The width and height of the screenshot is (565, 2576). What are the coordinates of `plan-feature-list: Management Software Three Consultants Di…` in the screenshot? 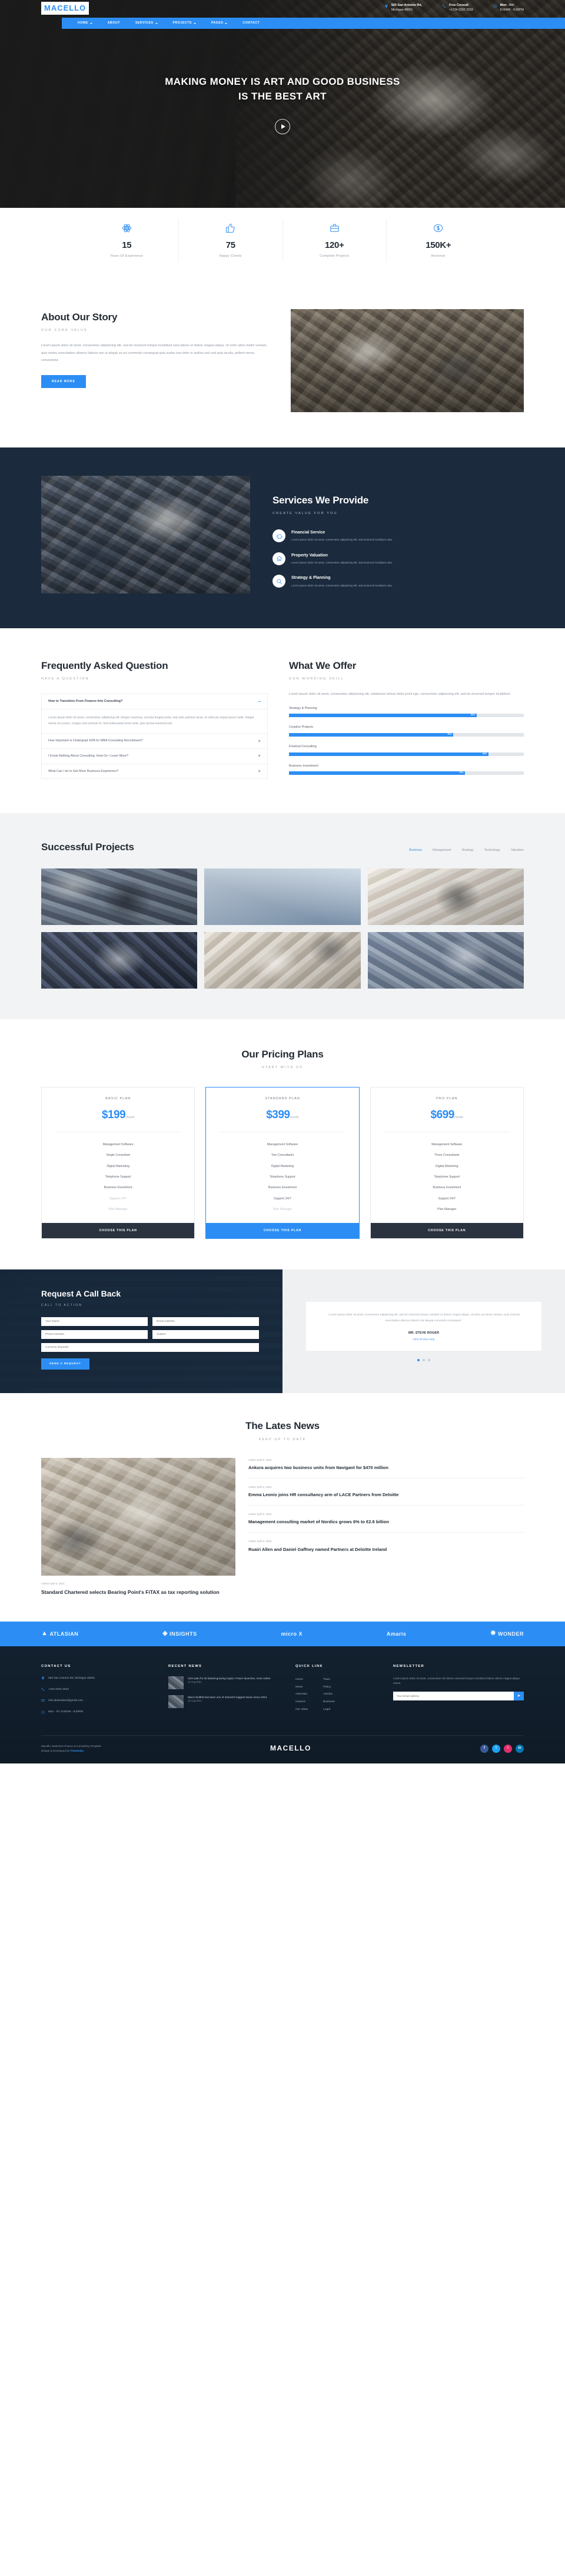 It's located at (447, 1177).